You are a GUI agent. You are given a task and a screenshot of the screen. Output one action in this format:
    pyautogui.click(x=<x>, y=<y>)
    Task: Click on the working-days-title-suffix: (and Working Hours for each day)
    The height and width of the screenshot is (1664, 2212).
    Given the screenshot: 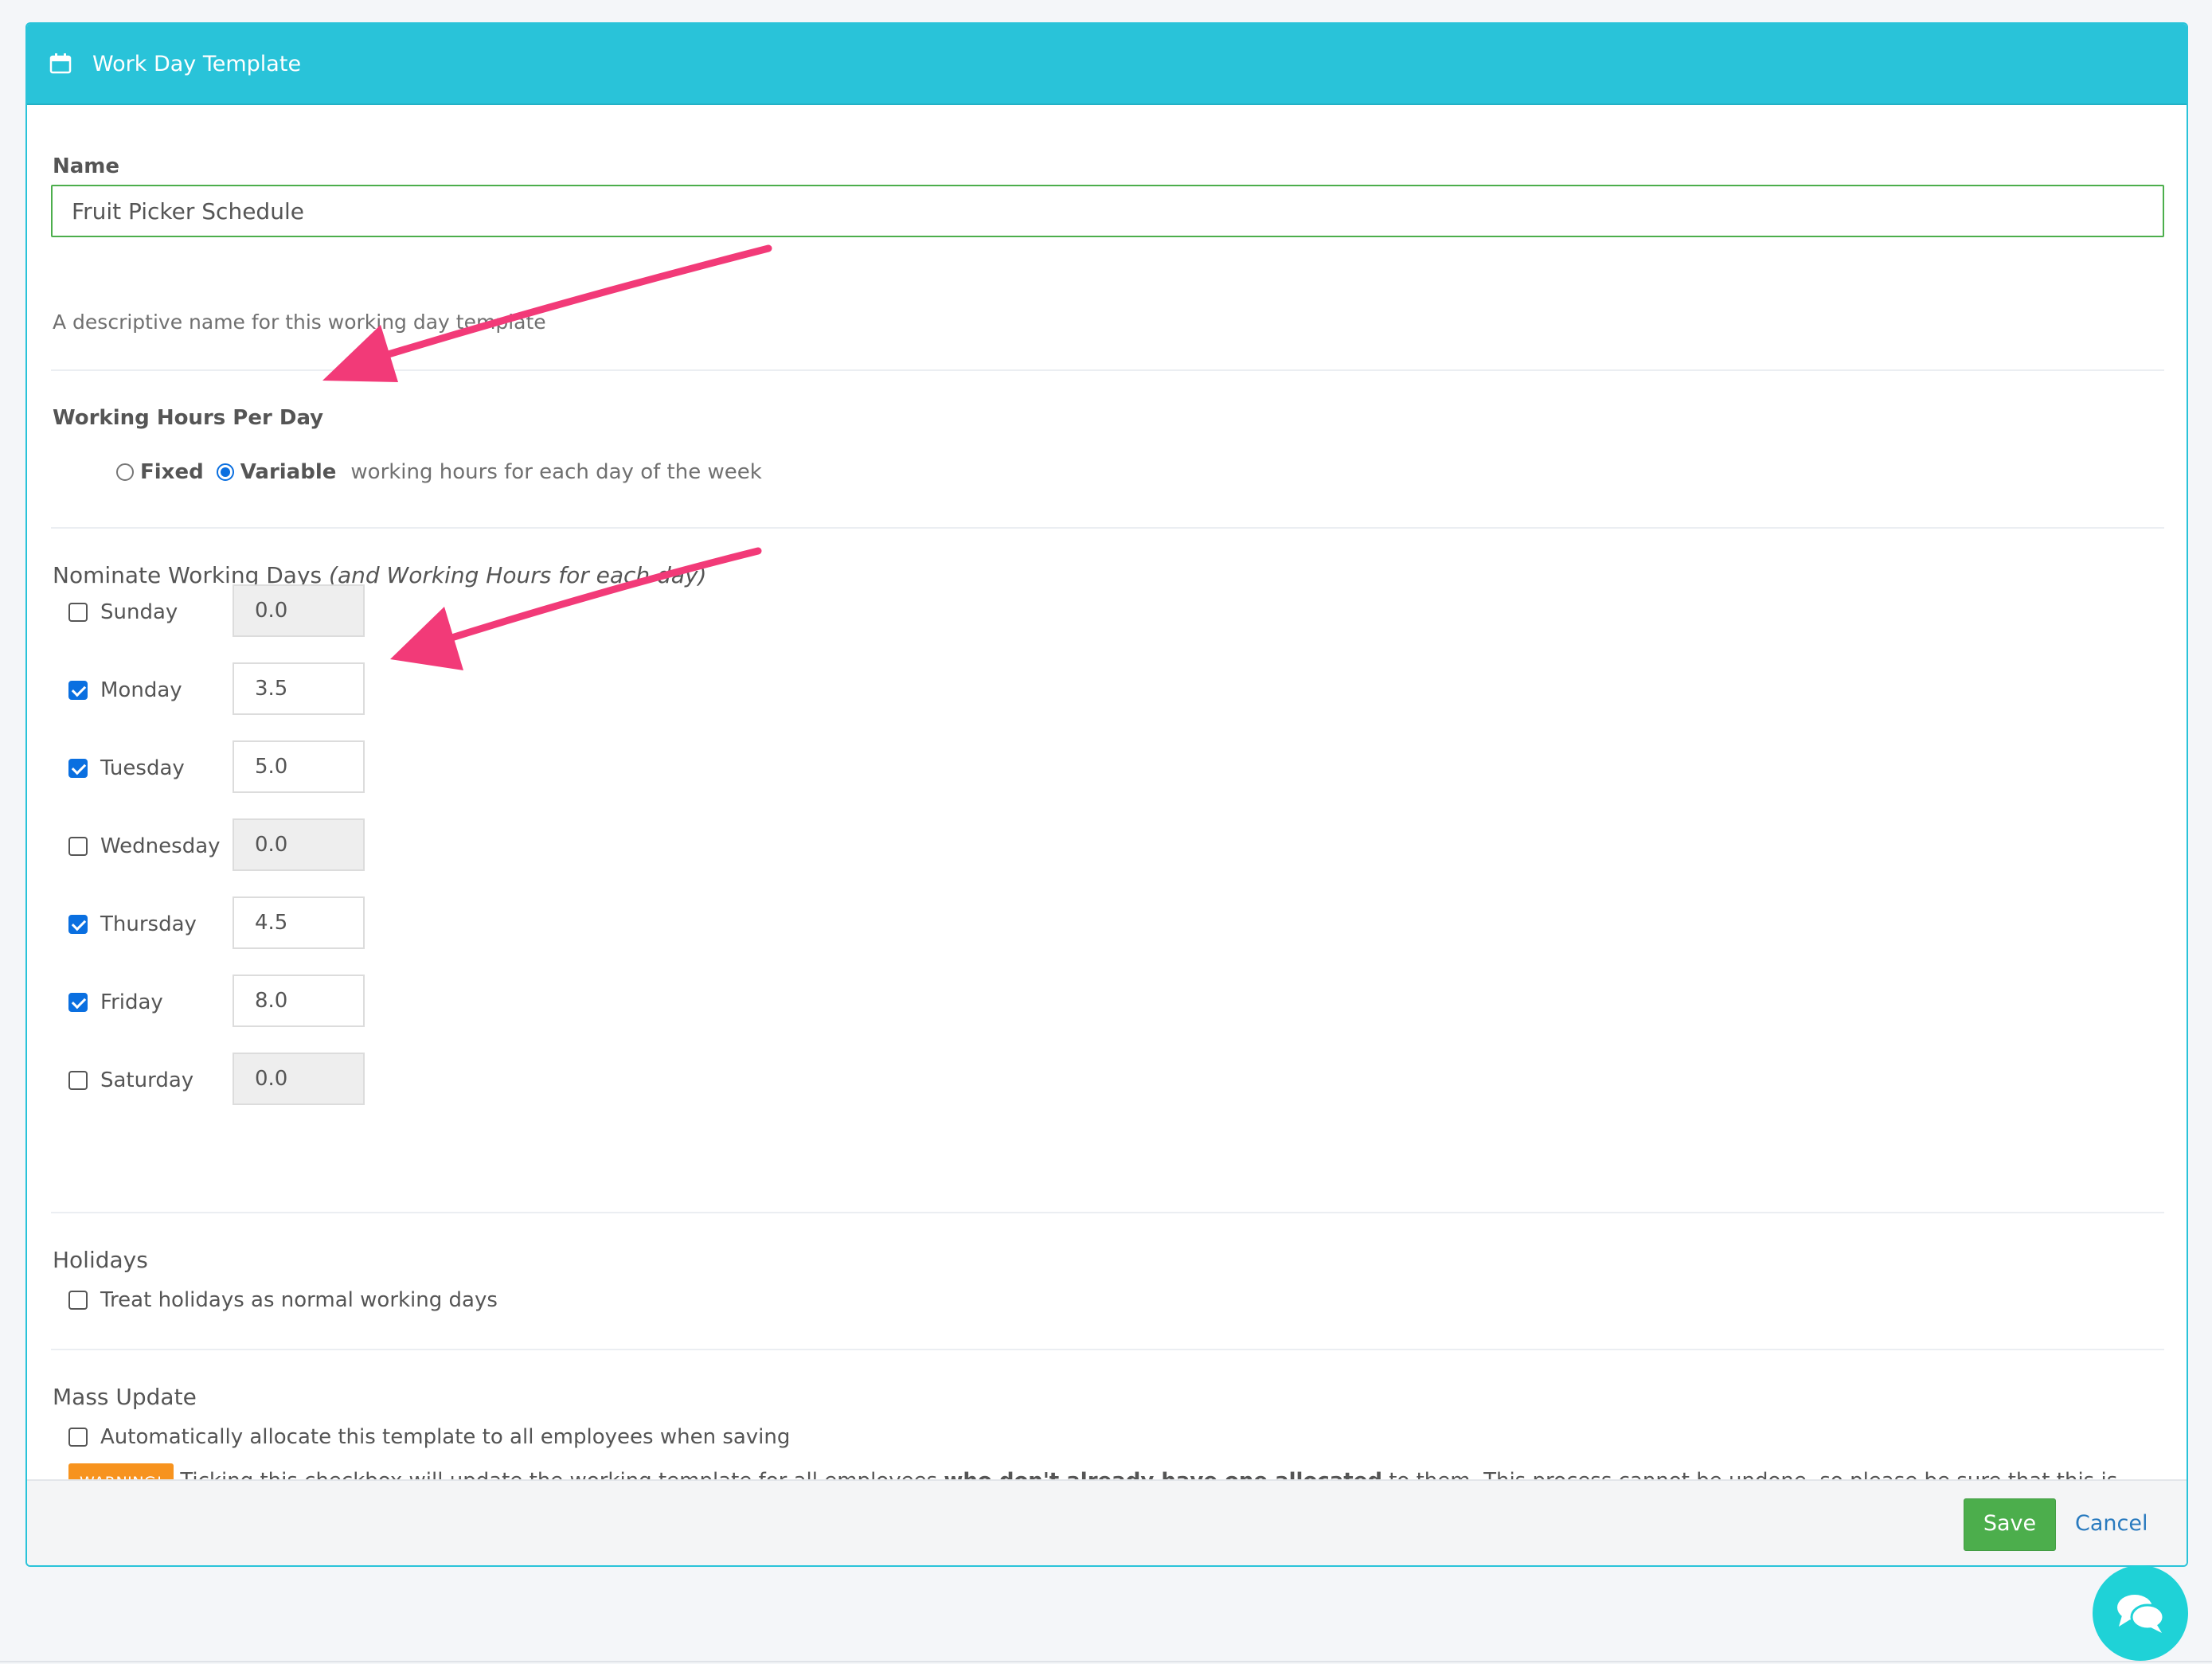 What is the action you would take?
    pyautogui.click(x=518, y=575)
    